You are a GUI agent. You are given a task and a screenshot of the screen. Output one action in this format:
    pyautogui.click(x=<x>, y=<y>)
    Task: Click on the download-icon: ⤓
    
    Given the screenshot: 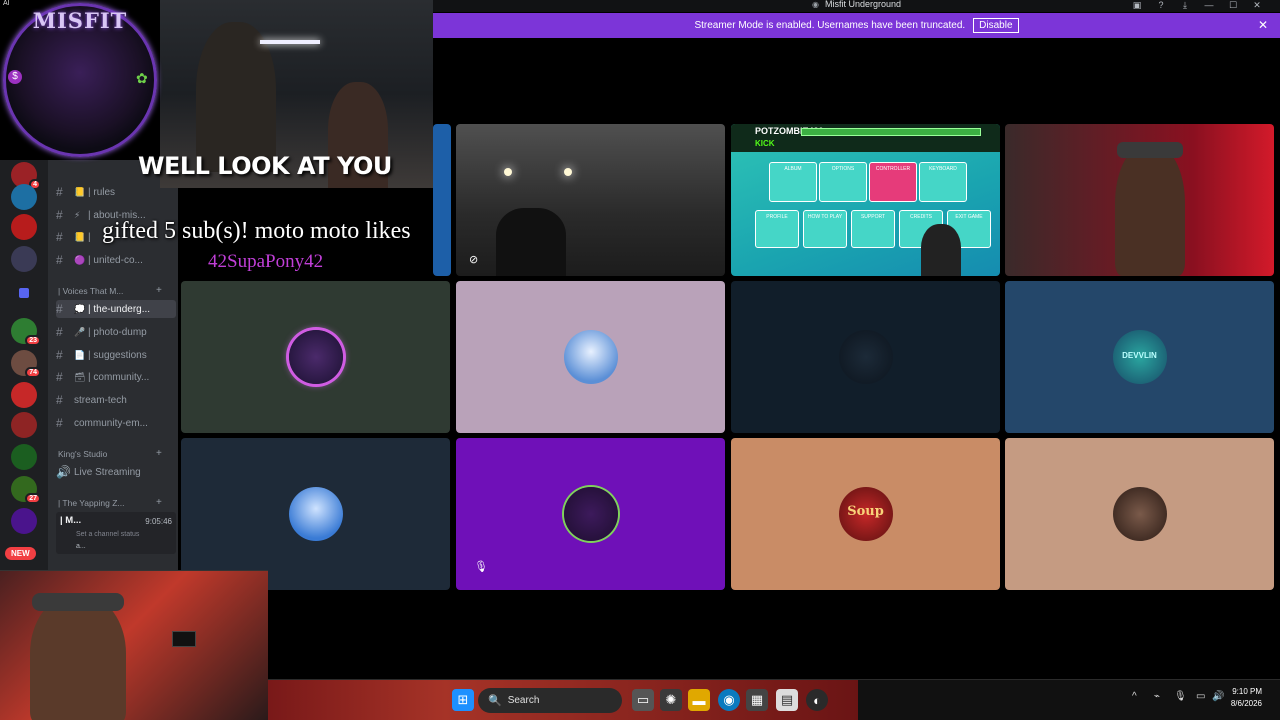 What is the action you would take?
    pyautogui.click(x=1185, y=6)
    